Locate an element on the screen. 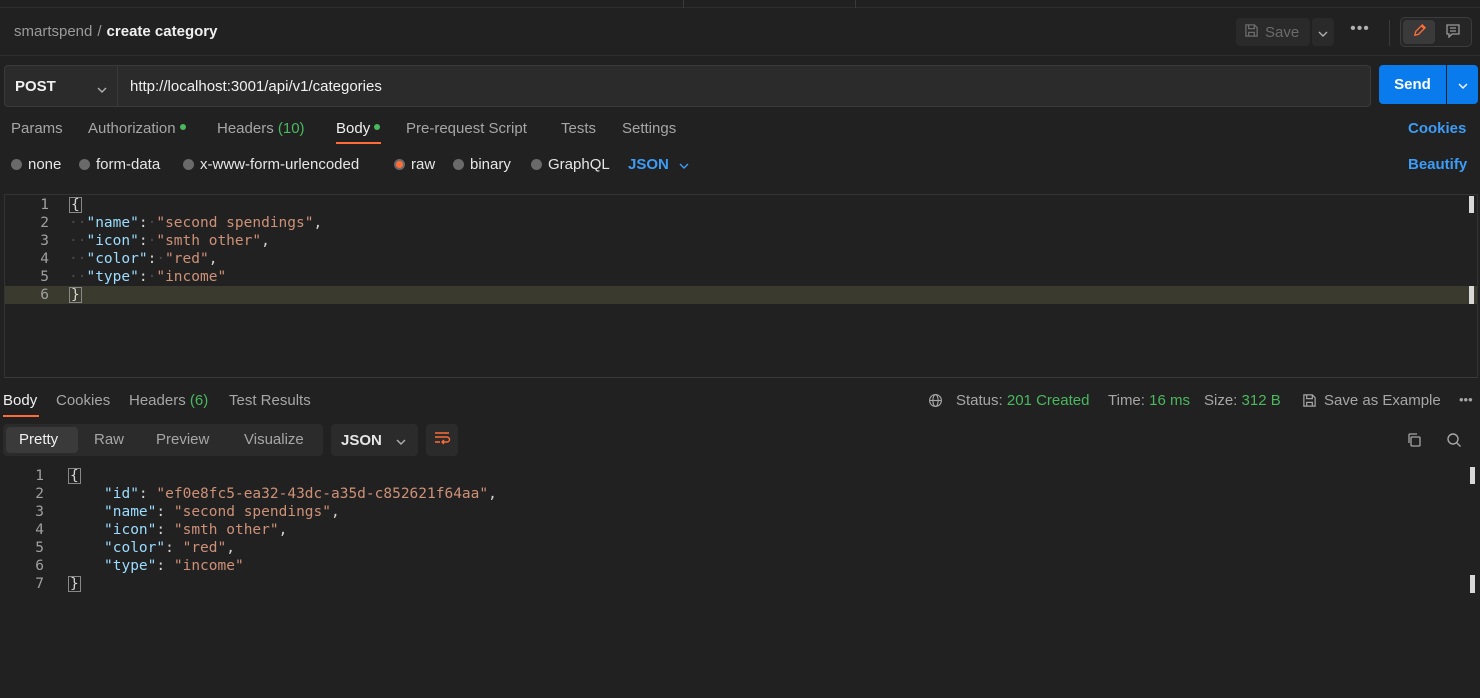  language-label: JSON is located at coordinates (648, 164).